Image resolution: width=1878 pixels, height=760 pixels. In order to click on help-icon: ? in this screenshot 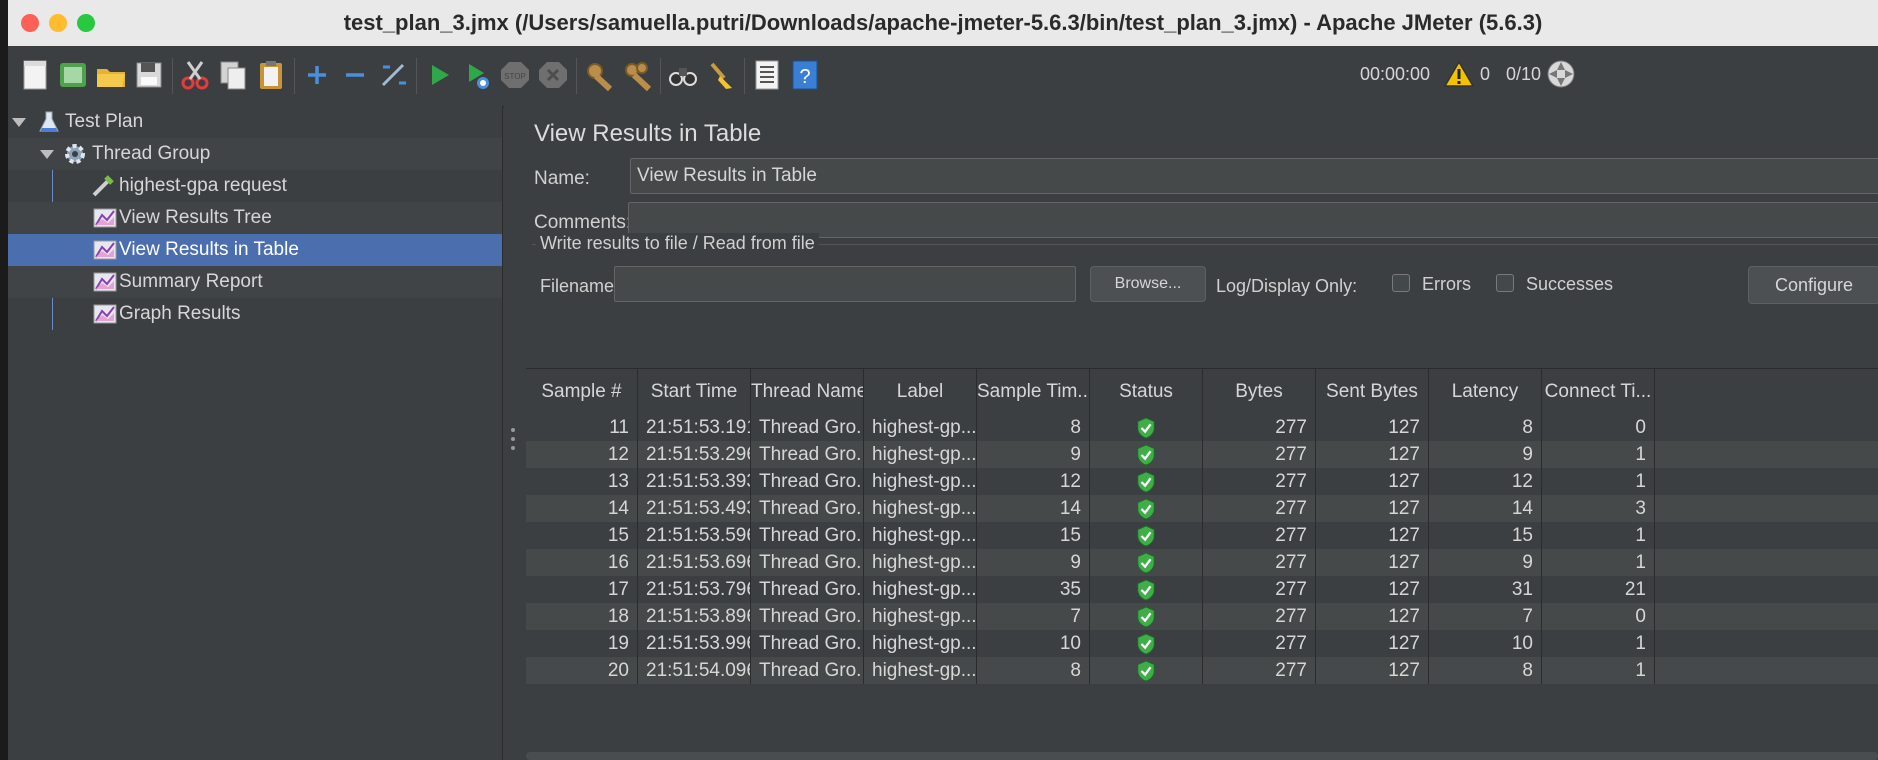, I will do `click(805, 75)`.